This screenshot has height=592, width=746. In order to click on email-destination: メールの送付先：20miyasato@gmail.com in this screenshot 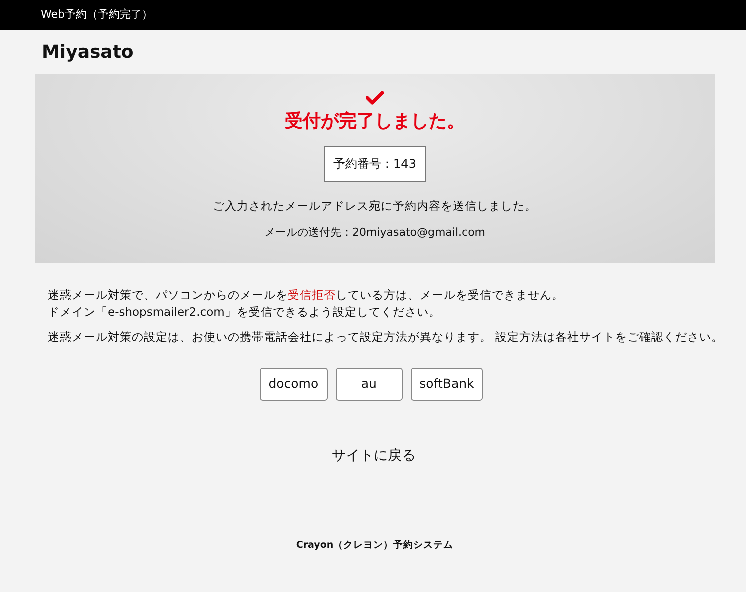, I will do `click(375, 233)`.